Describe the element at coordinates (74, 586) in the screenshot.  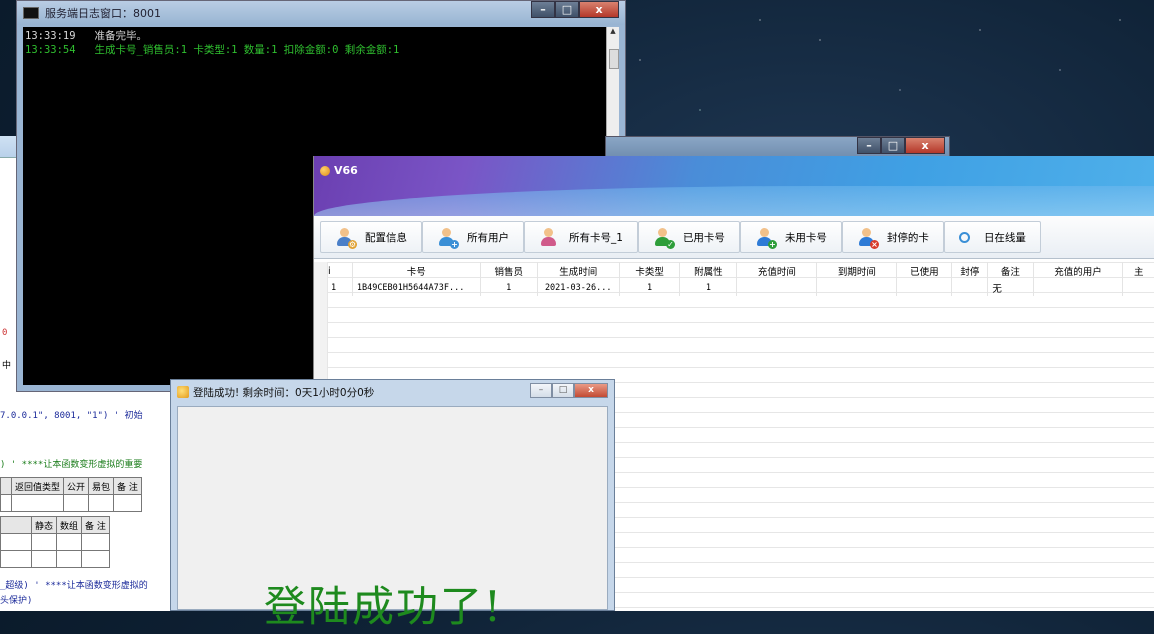
I see `code-line: _超级) ' ****让本函数变形虚拟的` at that location.